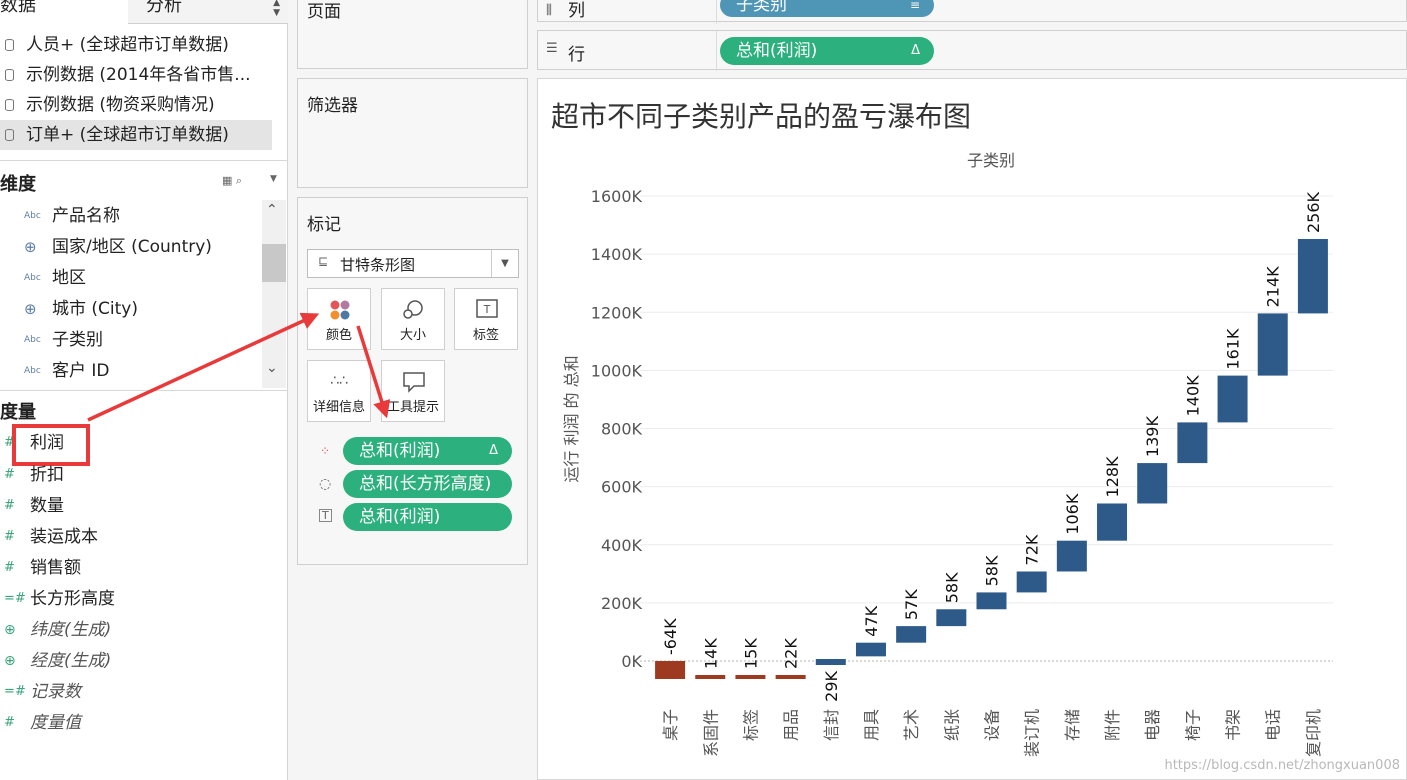  I want to click on columns-shelf: ⫼ 列 子类别 ≡, so click(972, 12).